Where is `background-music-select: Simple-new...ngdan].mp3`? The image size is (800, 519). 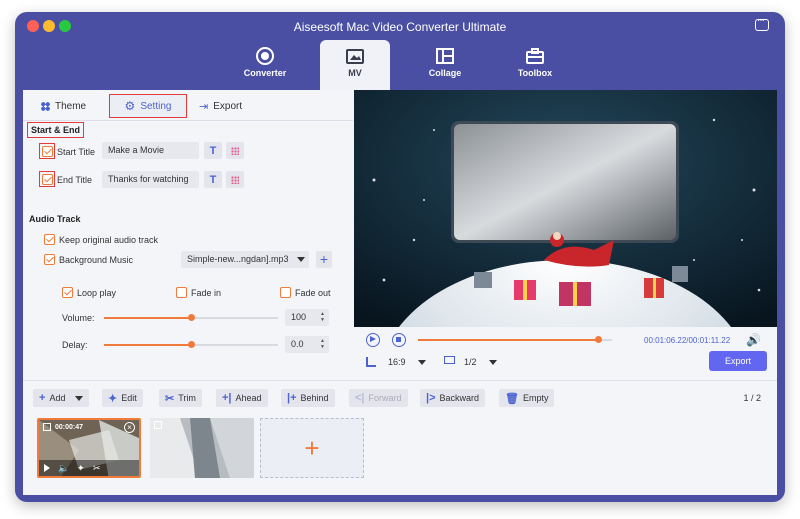
background-music-select: Simple-new...ngdan].mp3 is located at coordinates (245, 259).